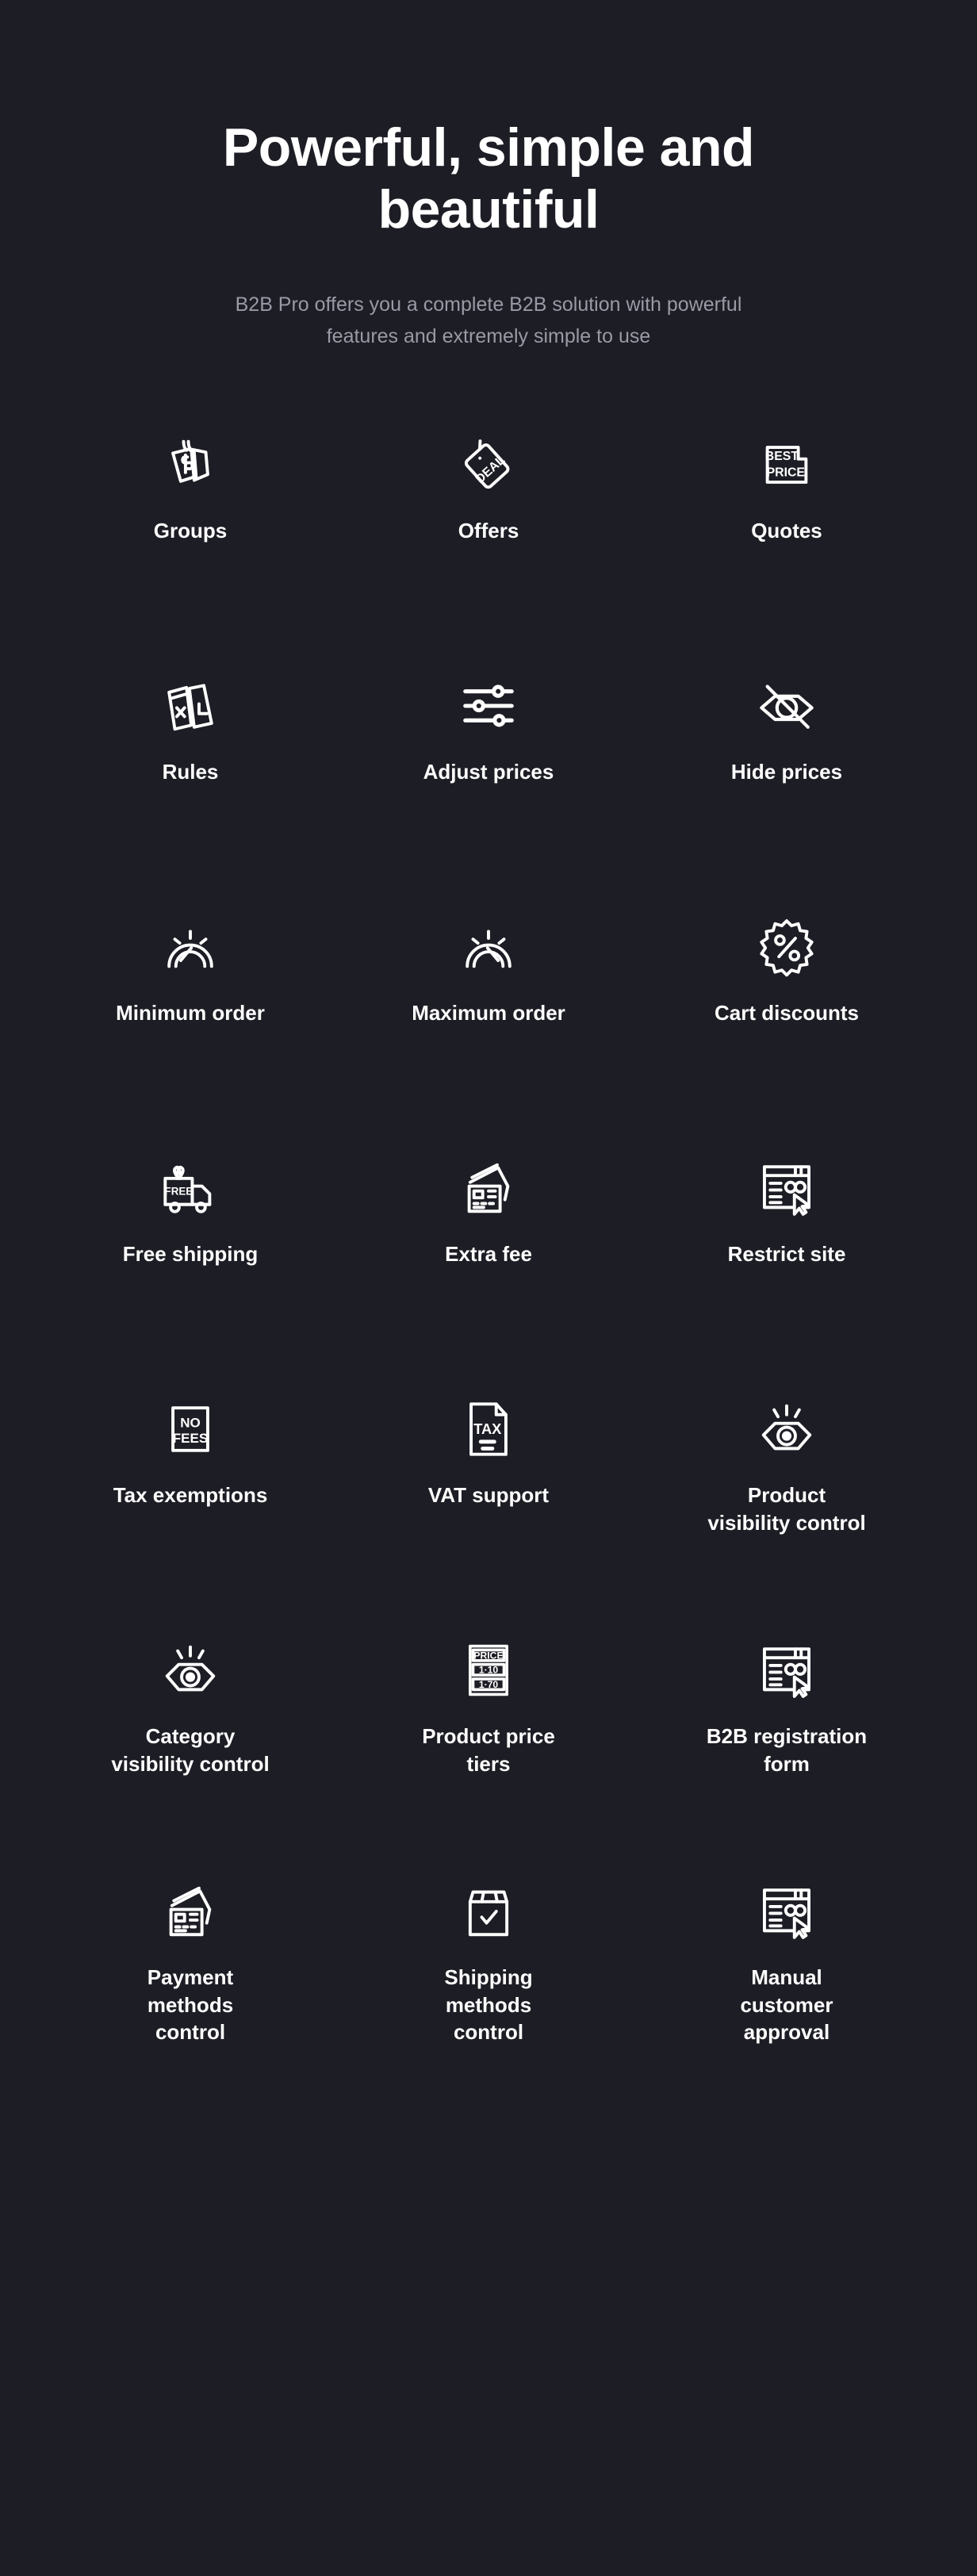  Describe the element at coordinates (179, 1192) in the screenshot. I see `free-icon-text: FREE` at that location.